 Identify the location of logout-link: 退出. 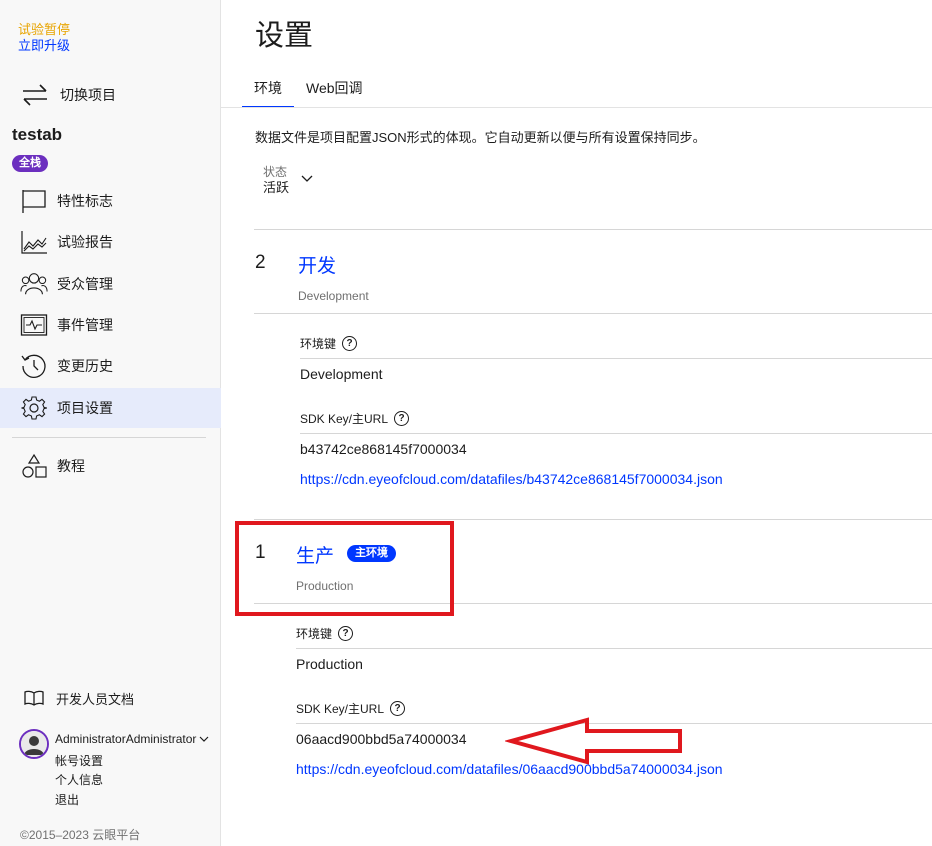
(67, 799).